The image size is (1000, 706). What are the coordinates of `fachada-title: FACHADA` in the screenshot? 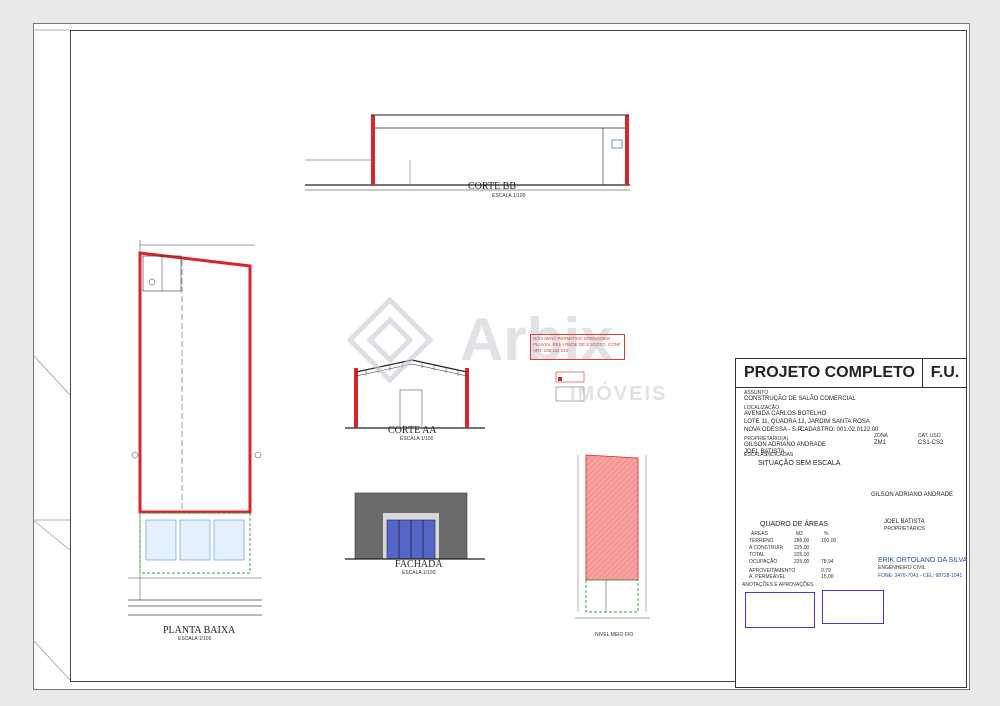 It's located at (419, 564).